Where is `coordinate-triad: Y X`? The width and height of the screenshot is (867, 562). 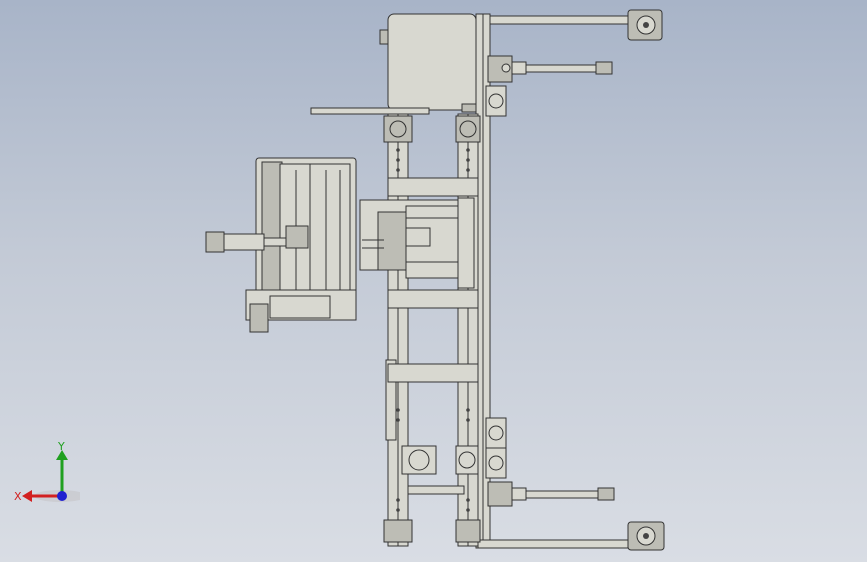 coordinate-triad: Y X is located at coordinates (48, 473).